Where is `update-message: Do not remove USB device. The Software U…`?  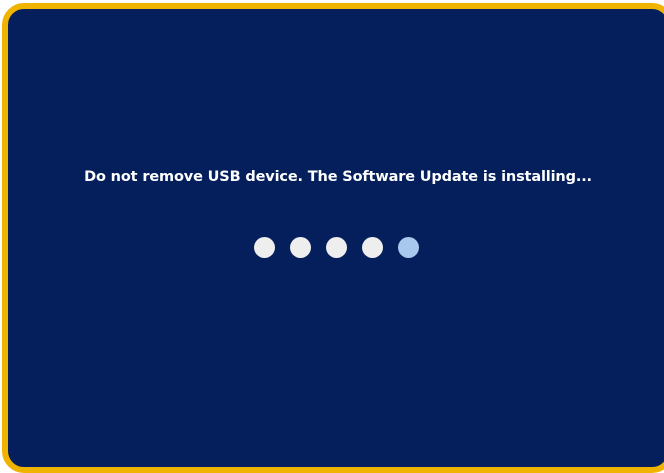 update-message: Do not remove USB device. The Software U… is located at coordinates (338, 177).